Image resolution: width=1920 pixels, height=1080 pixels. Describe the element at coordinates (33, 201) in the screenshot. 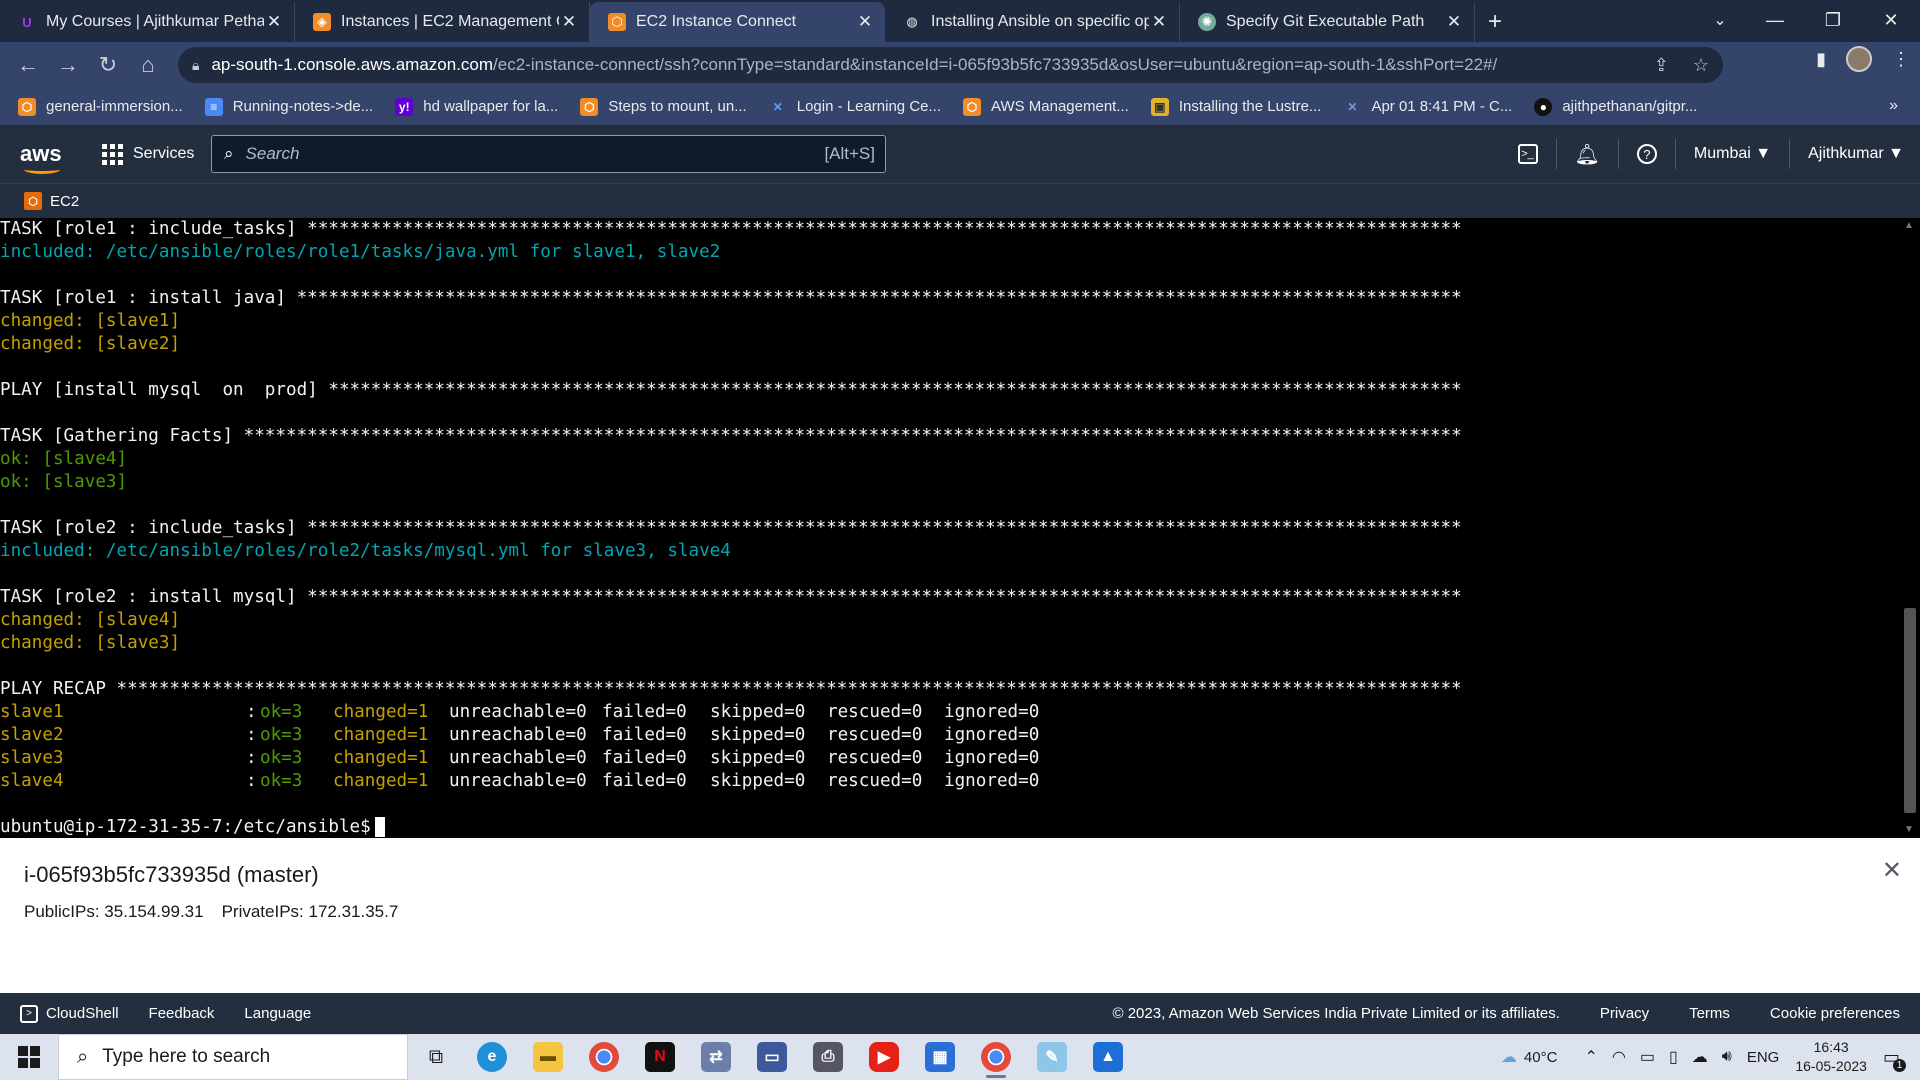

I see `ec2-icon: ⬡` at that location.